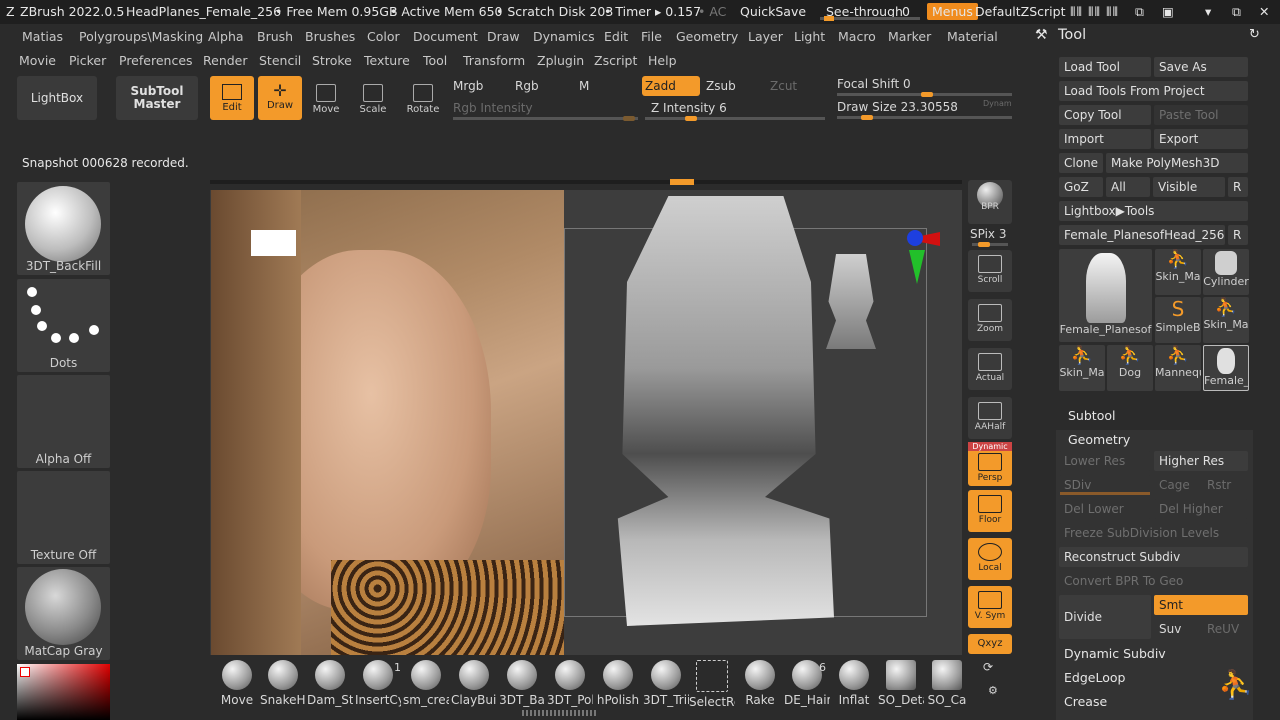  I want to click on menu-tool: Tool, so click(435, 60).